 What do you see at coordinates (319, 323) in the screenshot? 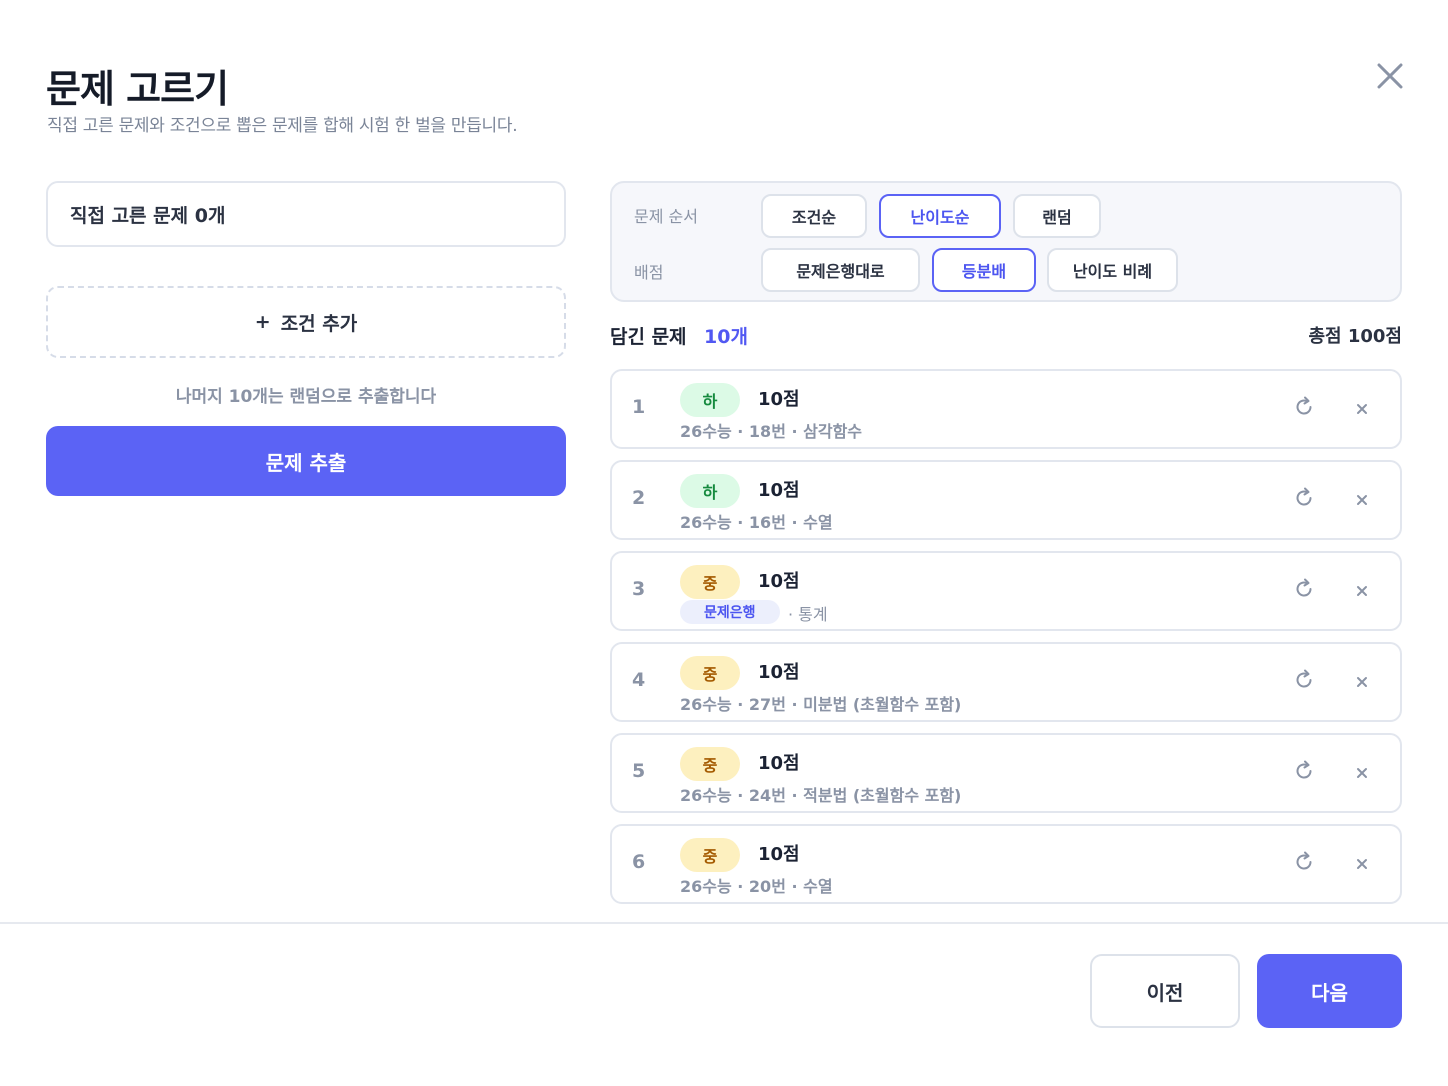
I see `add-condition-label: 조건 추가` at bounding box center [319, 323].